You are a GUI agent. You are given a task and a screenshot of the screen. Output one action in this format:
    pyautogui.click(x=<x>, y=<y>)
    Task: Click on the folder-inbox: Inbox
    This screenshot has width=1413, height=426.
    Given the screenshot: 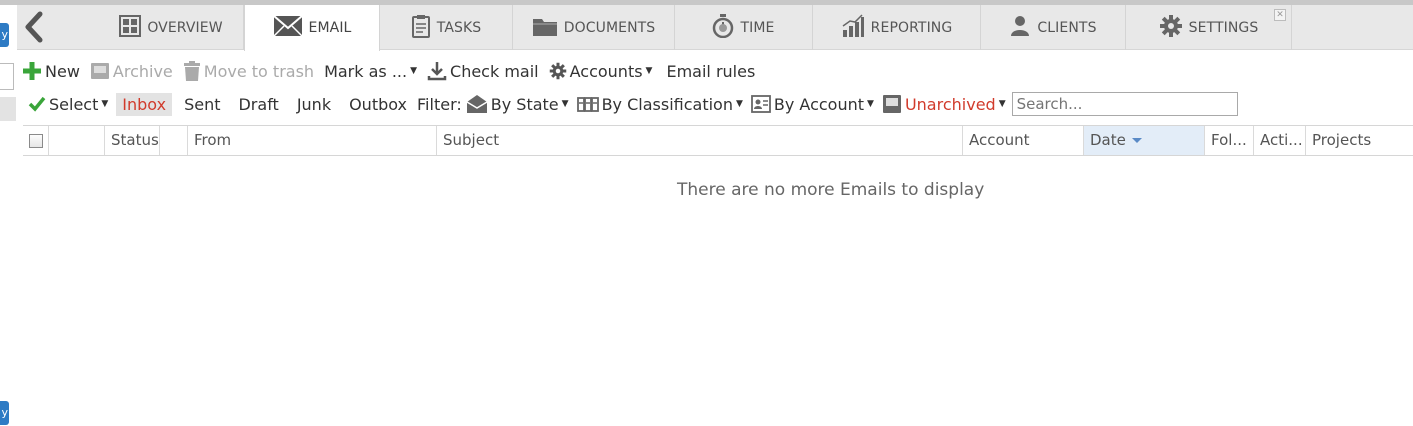 What is the action you would take?
    pyautogui.click(x=144, y=104)
    